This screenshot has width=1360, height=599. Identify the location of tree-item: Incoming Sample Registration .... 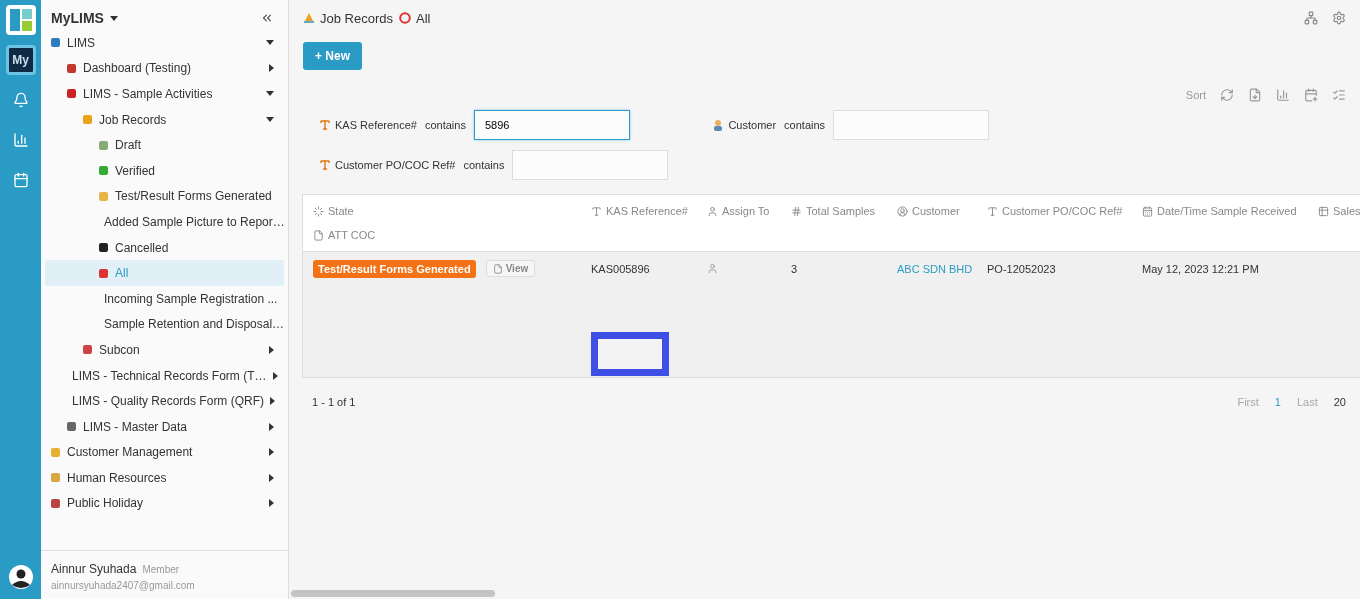
(164, 298).